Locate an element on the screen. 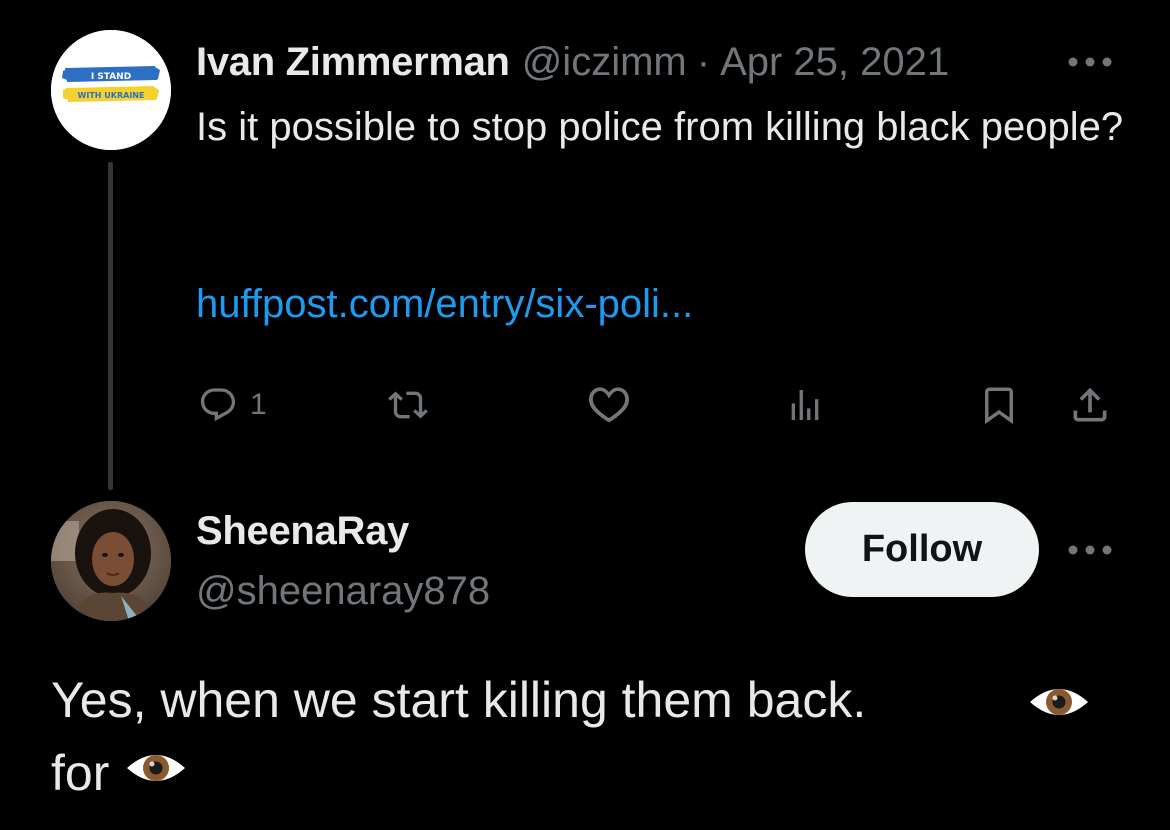 The image size is (1170, 830). share-icon is located at coordinates (1090, 404).